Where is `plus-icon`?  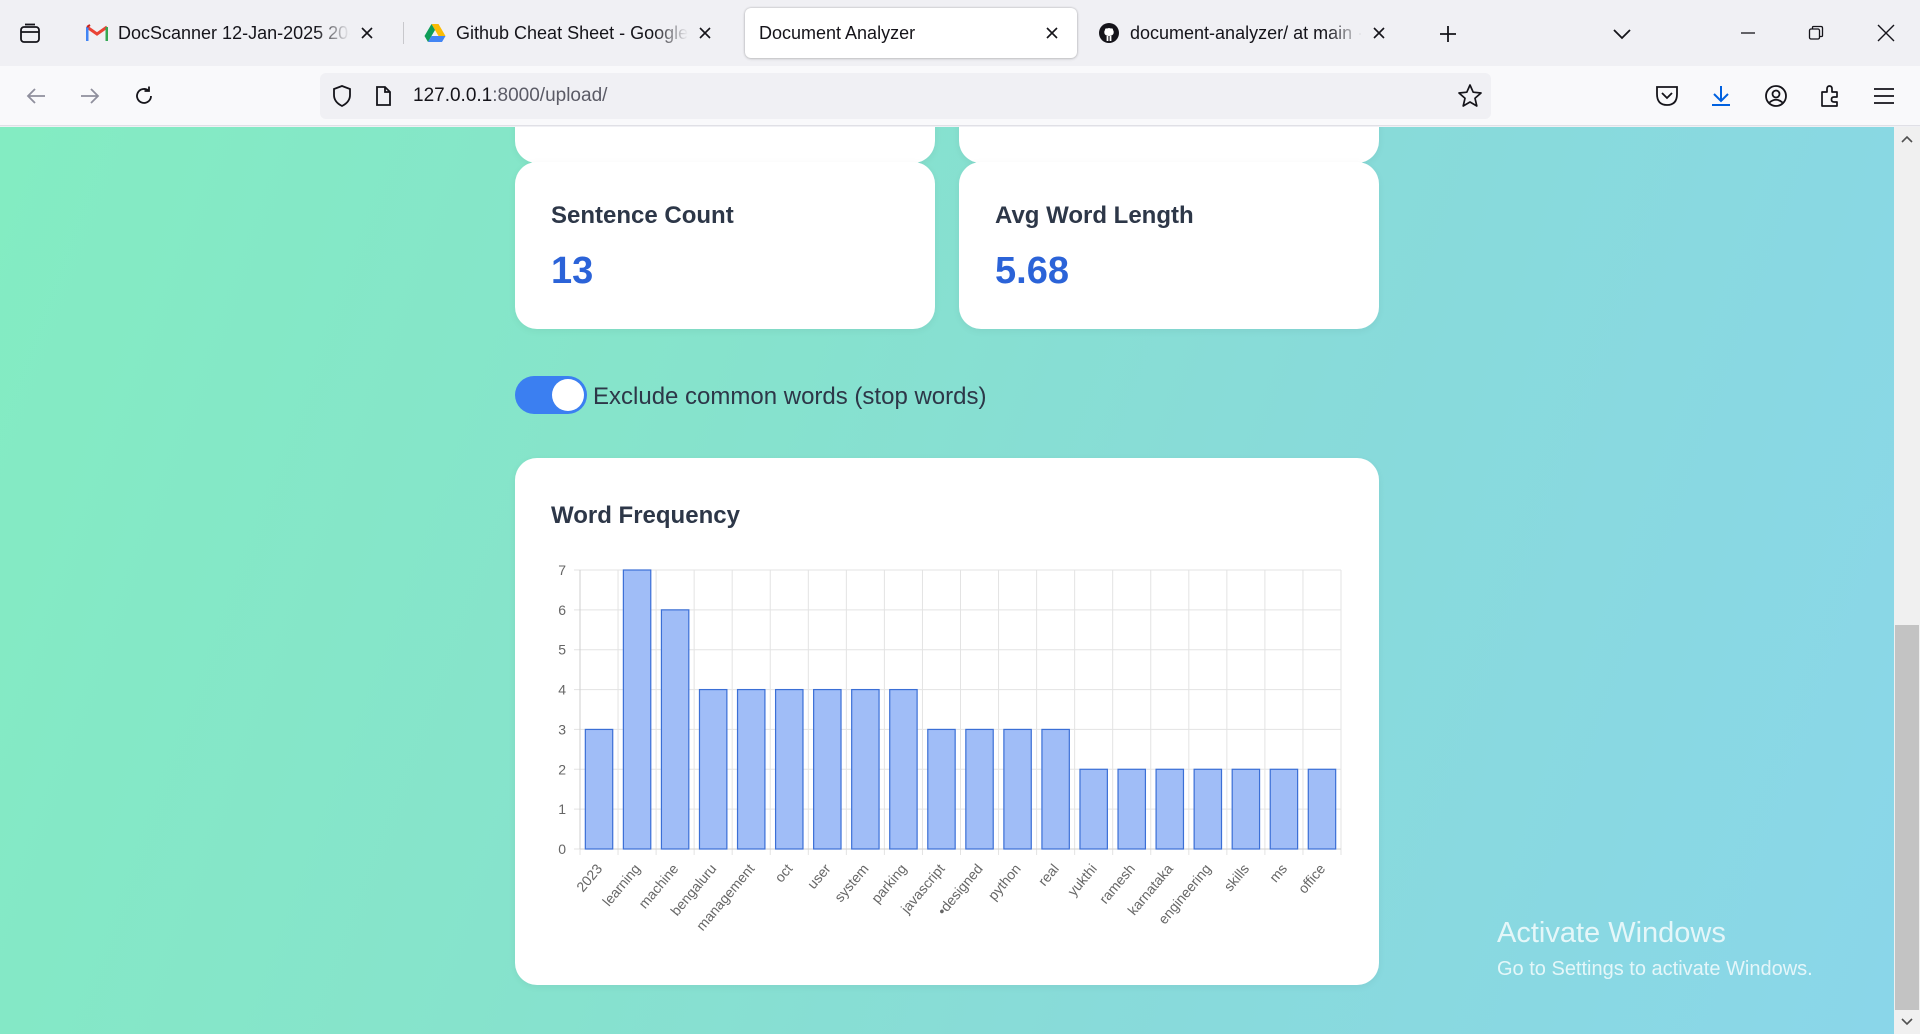 plus-icon is located at coordinates (1448, 34).